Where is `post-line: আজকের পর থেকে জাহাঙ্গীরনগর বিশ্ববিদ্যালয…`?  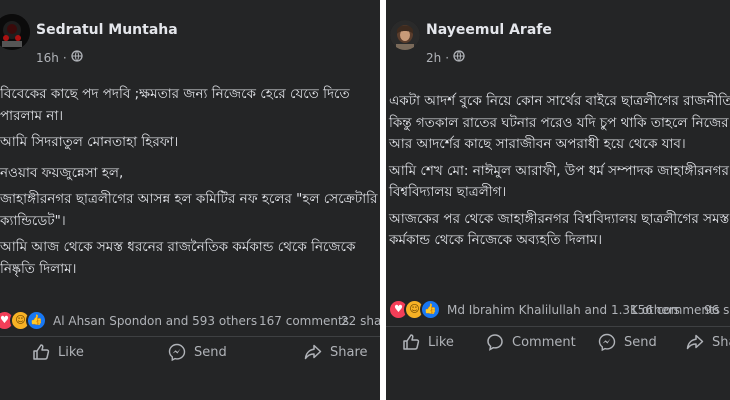
post-line: আজকের পর থেকে জাহাঙ্গীরনগর বিশ্ববিদ্যালয… is located at coordinates (559, 218).